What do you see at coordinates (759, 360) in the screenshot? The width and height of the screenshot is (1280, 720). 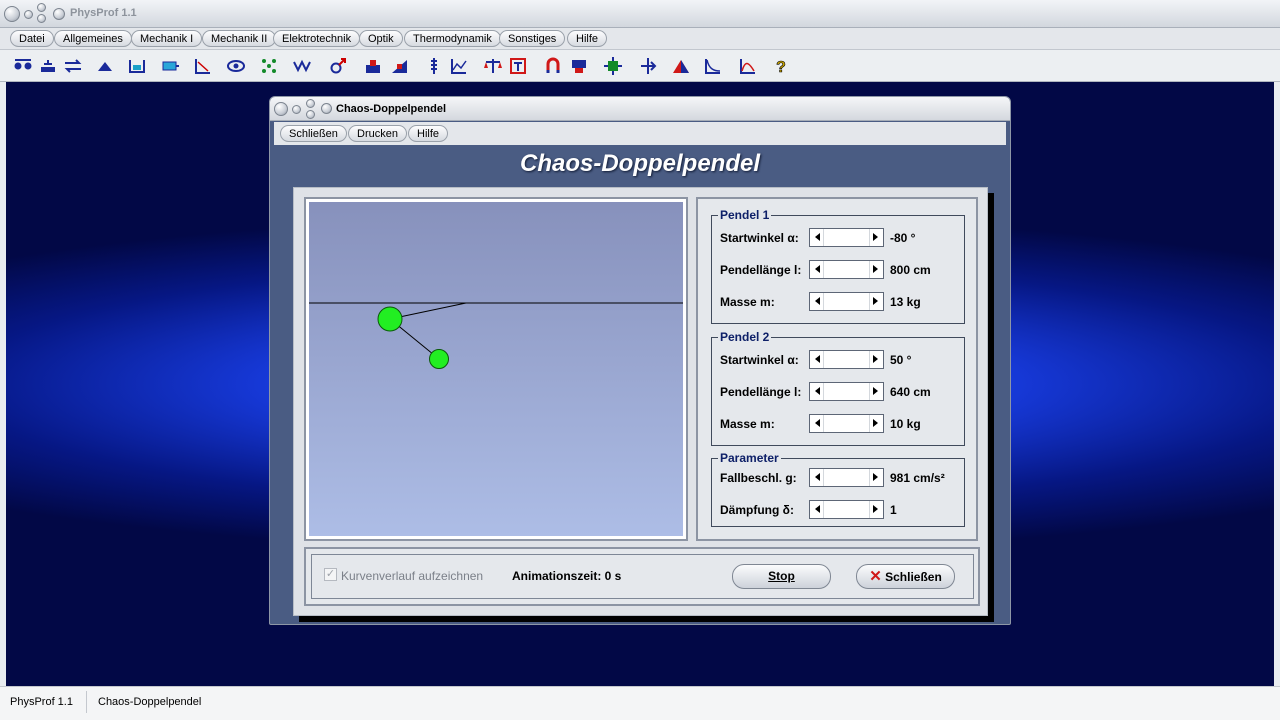 I see `startwinkel-2-label: Startwinkel α:` at bounding box center [759, 360].